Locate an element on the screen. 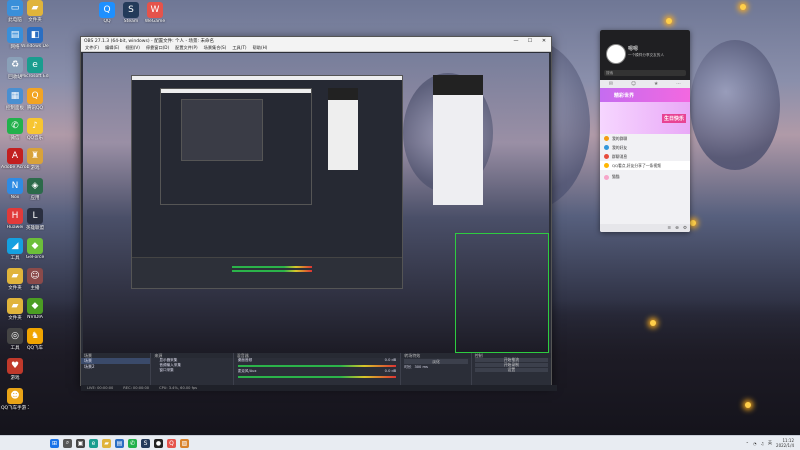 Image resolution: width=800 pixels, height=450 pixels. list-item: 我的好友 is located at coordinates (645, 147).